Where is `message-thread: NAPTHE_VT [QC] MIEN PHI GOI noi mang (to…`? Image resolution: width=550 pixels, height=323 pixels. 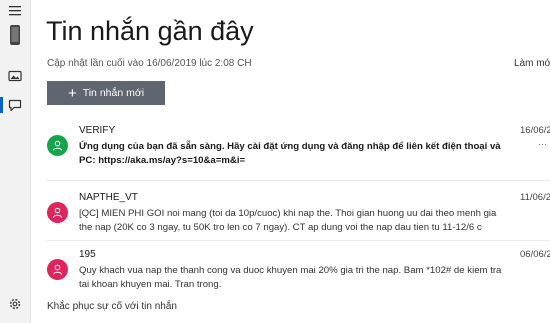
message-thread: NAPTHE_VT [QC] MIEN PHI GOI noi mang (to… is located at coordinates (298, 216).